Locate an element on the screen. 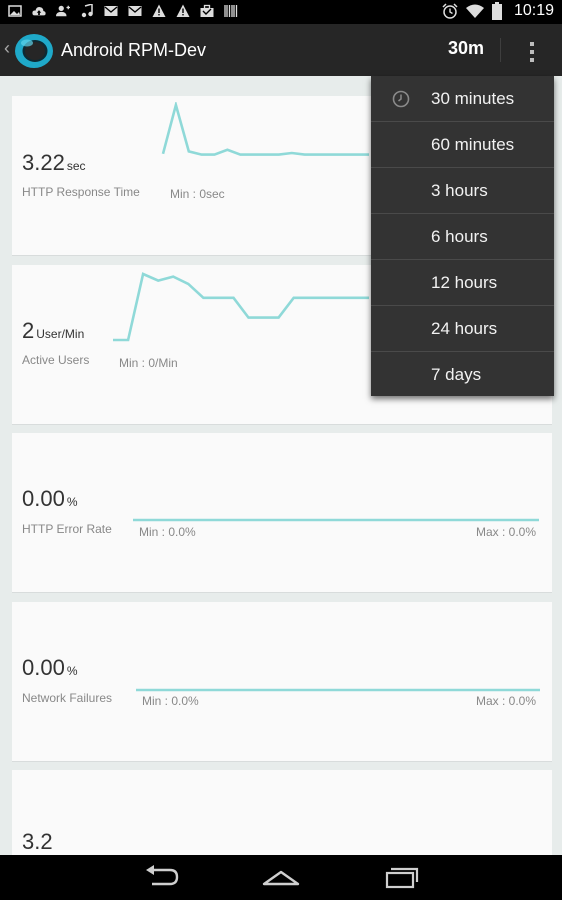 This screenshot has height=900, width=562. menu-item-60-minutes: 60 minutes is located at coordinates (462, 145).